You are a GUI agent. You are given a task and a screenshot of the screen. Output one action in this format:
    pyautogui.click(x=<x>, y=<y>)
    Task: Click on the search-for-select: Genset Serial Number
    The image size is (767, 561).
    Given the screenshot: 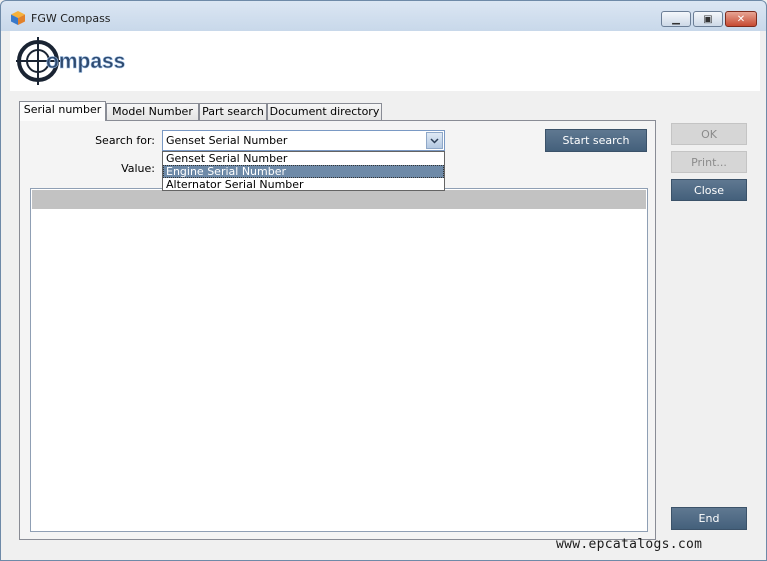 What is the action you would take?
    pyautogui.click(x=303, y=140)
    